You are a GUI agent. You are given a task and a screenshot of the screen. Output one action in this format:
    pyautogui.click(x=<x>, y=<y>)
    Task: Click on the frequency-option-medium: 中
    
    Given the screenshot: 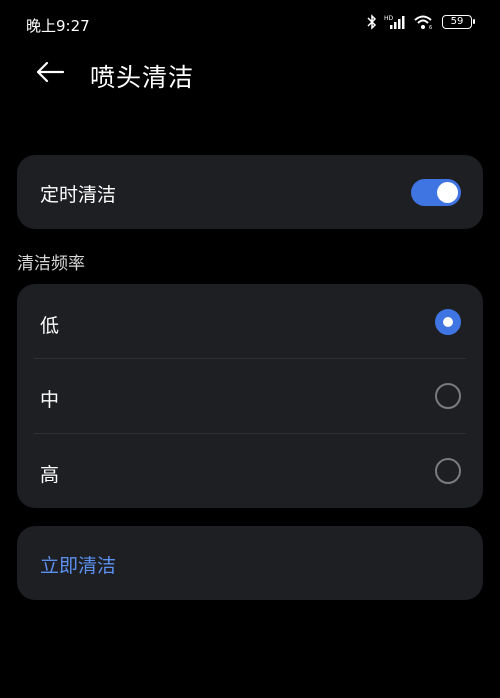 What is the action you would take?
    pyautogui.click(x=250, y=397)
    